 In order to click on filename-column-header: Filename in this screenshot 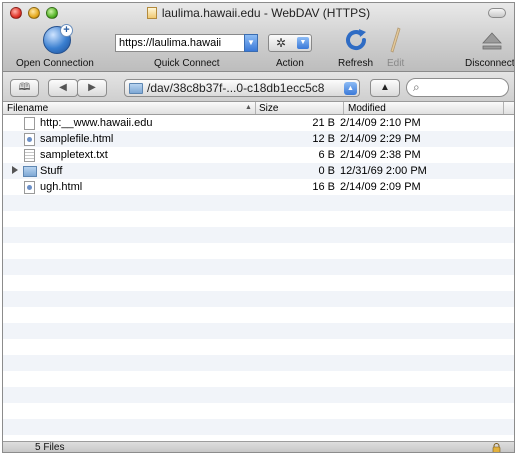, I will do `click(27, 108)`.